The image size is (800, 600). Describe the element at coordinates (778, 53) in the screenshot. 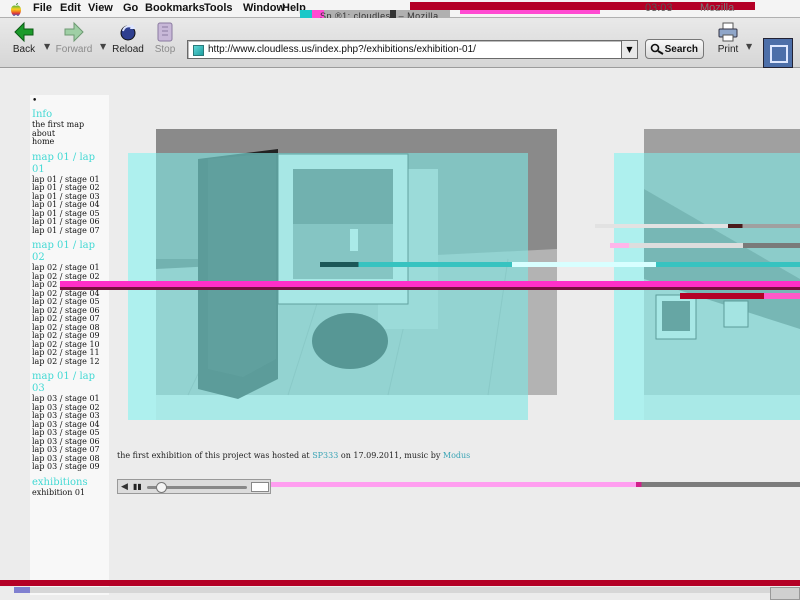

I see `mozilla-throbber-icon` at that location.